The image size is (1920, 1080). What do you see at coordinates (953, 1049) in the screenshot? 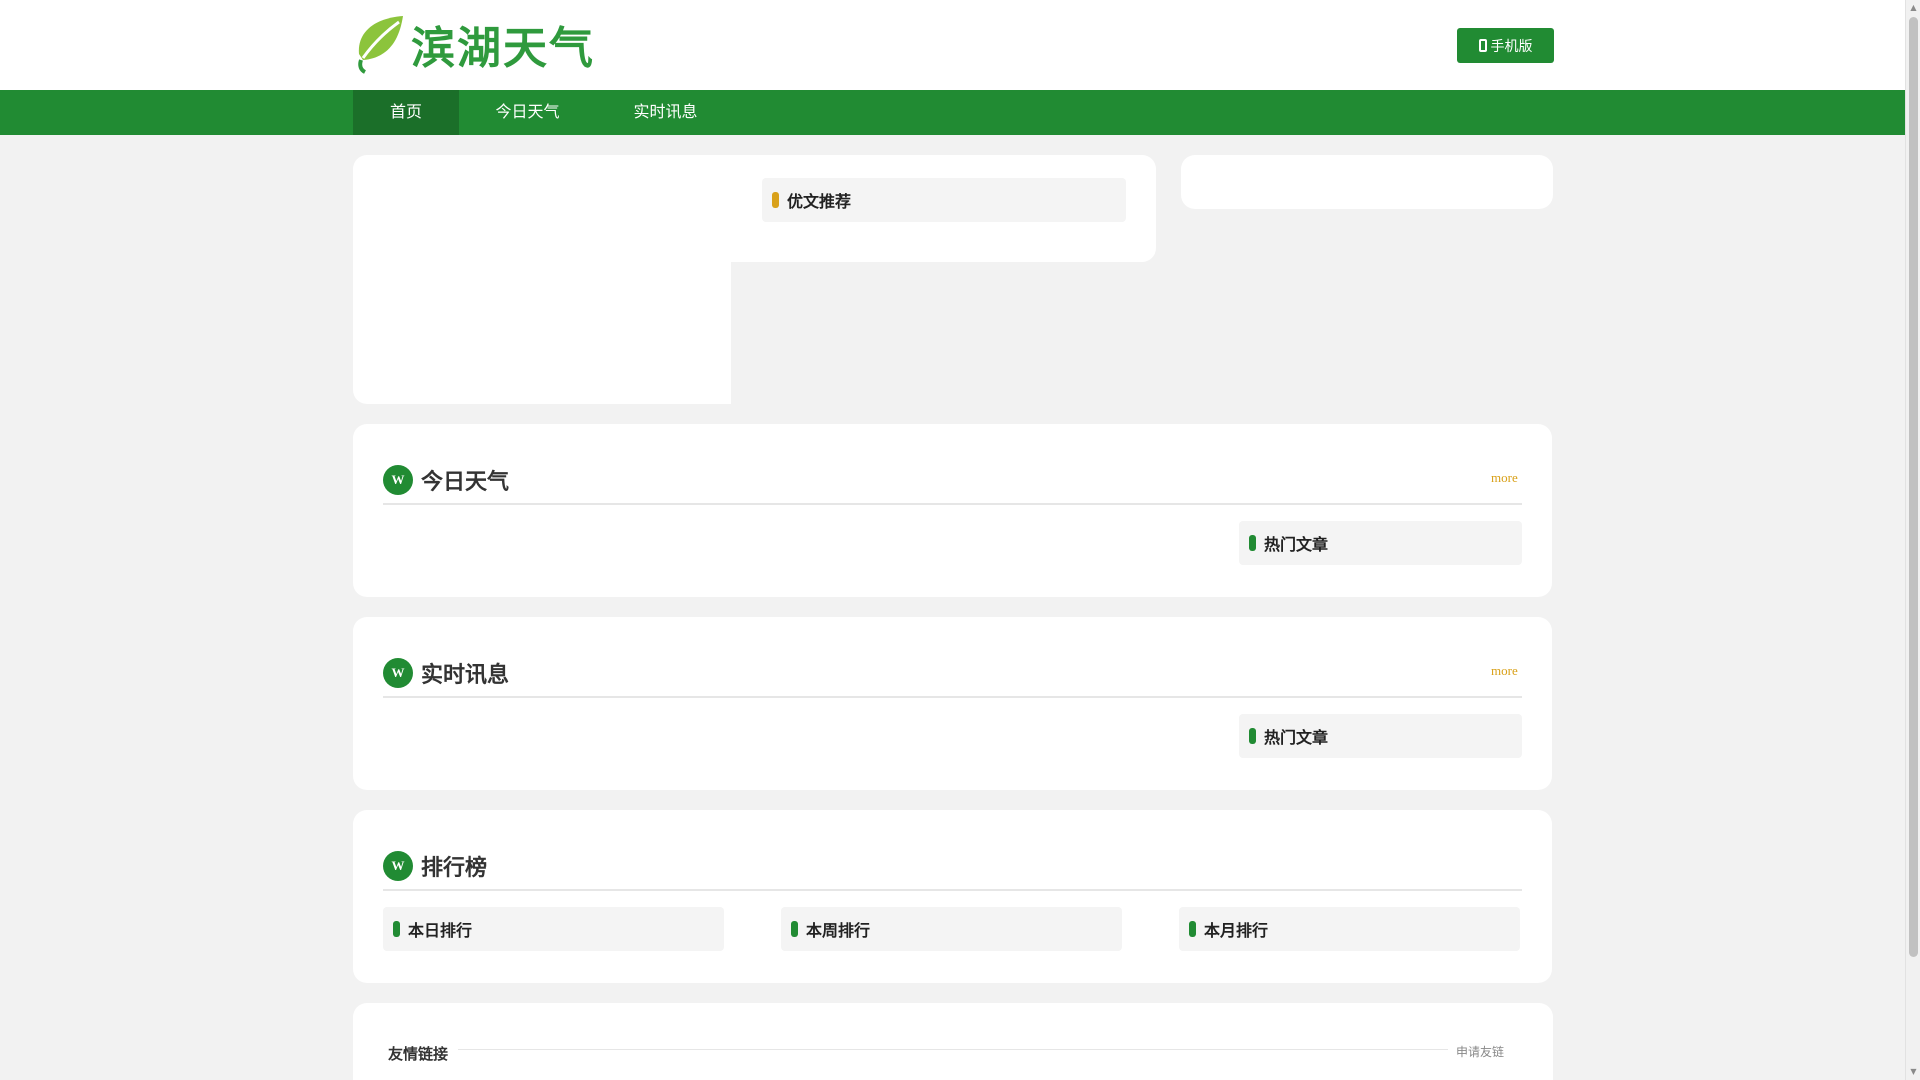
I see `friend-links-divider` at bounding box center [953, 1049].